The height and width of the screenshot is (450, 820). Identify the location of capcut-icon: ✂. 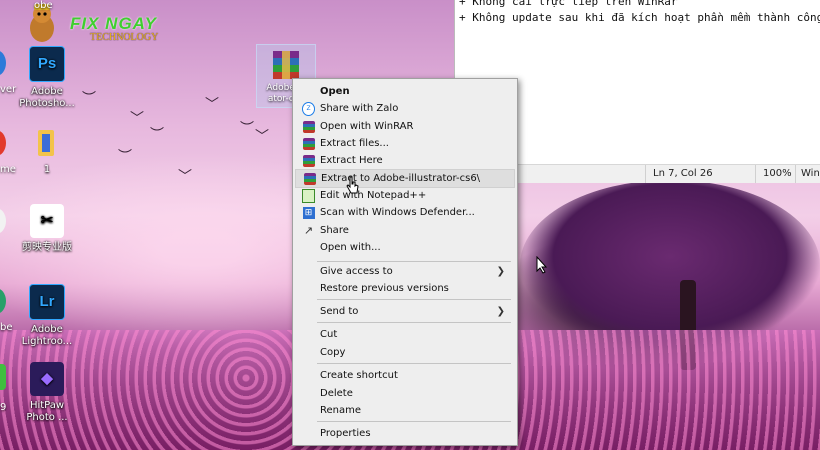
(47, 221).